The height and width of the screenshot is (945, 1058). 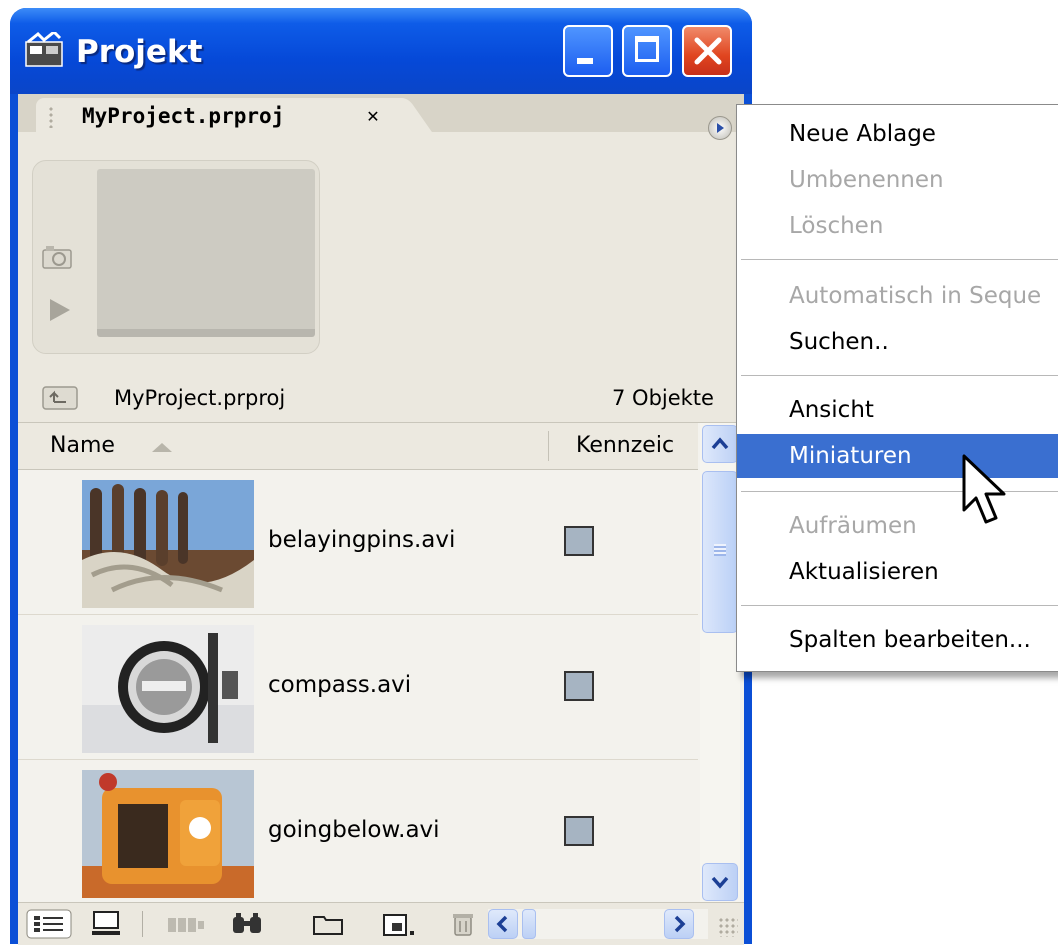 What do you see at coordinates (463, 924) in the screenshot?
I see `delete-icon` at bounding box center [463, 924].